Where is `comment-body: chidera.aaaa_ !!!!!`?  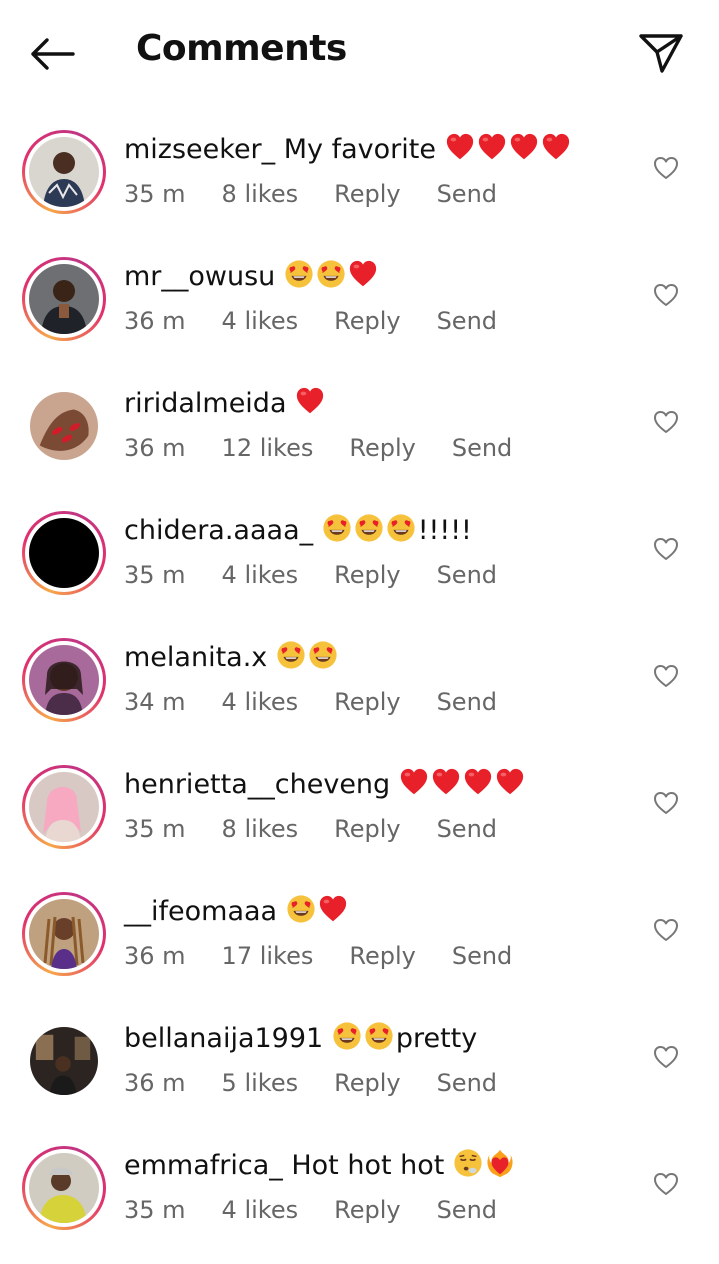 comment-body: chidera.aaaa_ !!!!! is located at coordinates (298, 529).